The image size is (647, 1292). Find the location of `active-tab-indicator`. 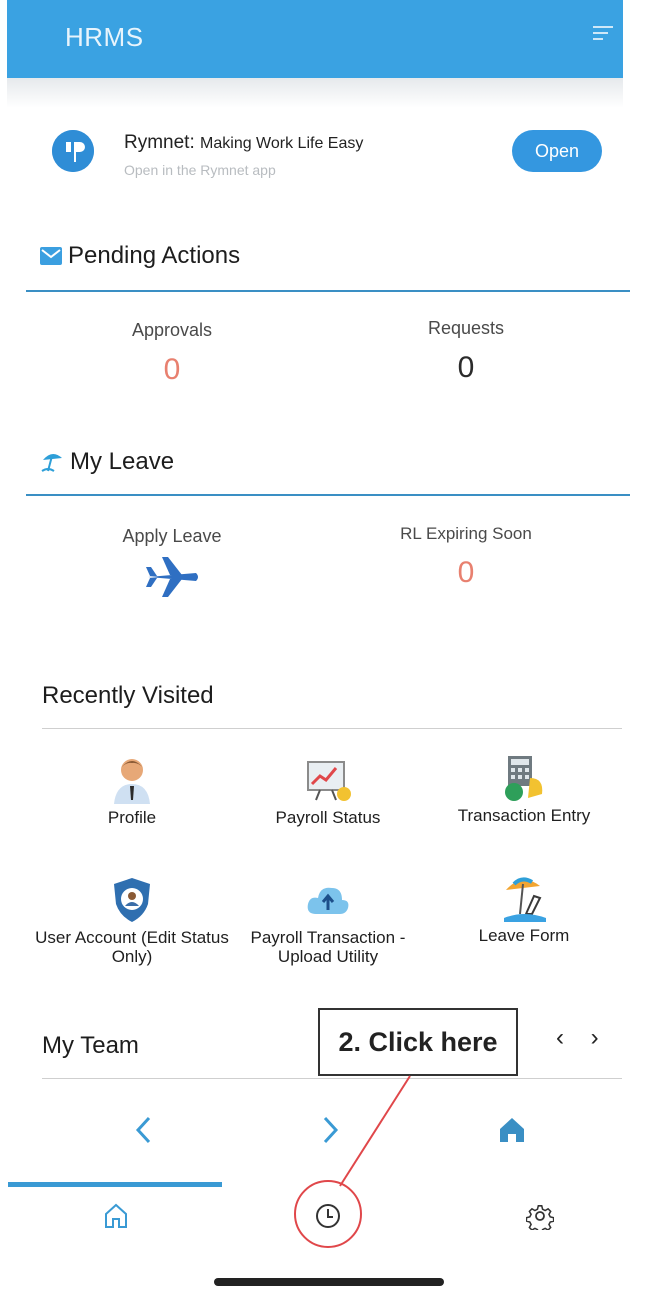

active-tab-indicator is located at coordinates (115, 1184).